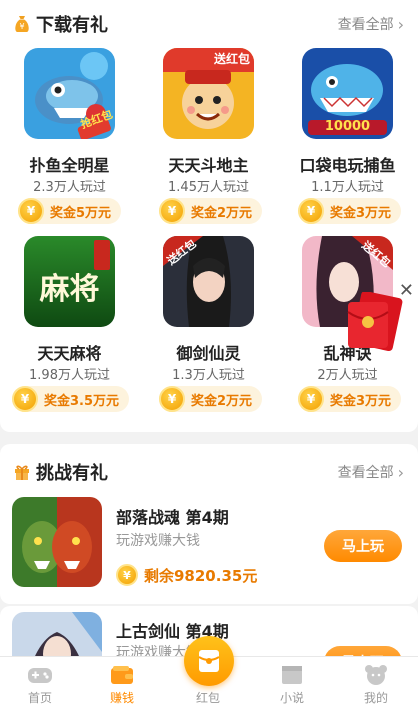 The image size is (418, 714). Describe the element at coordinates (347, 126) in the screenshot. I see `thumb-badge: 10000` at that location.